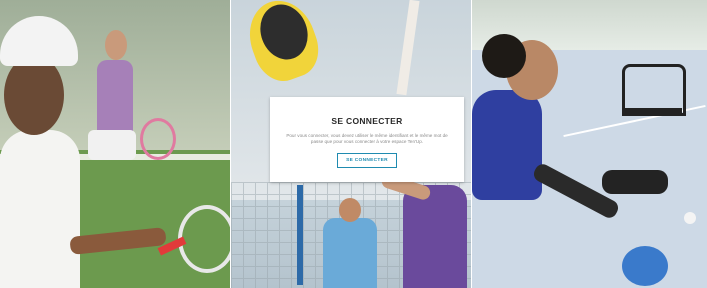 This screenshot has height=288, width=707. I want to click on bag, so click(635, 182).